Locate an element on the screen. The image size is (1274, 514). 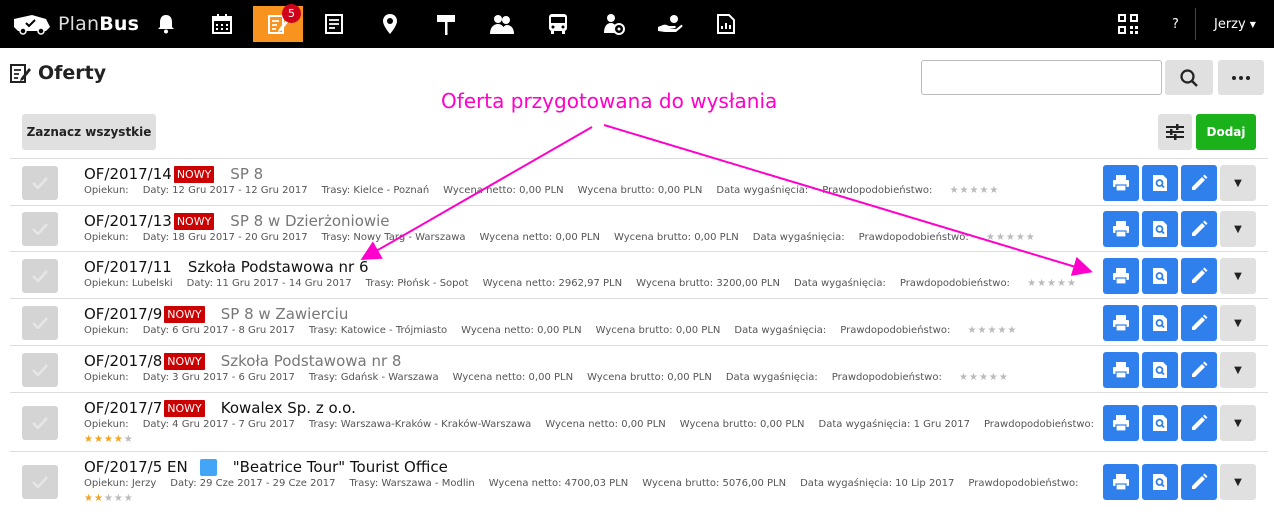
nav-qr is located at coordinates (1128, 24).